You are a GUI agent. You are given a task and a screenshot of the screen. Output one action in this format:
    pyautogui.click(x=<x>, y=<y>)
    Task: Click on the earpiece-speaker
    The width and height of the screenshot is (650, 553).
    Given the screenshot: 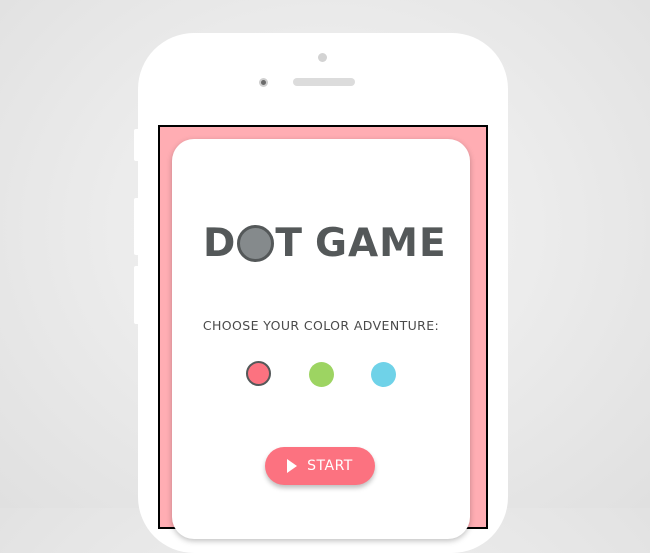 What is the action you would take?
    pyautogui.click(x=324, y=82)
    